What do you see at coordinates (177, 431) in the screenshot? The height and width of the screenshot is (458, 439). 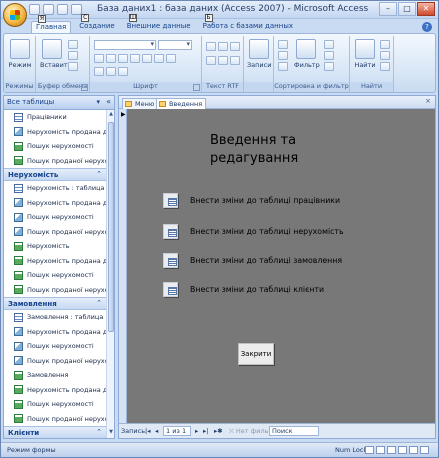 I see `record-position-field: 1 из 1` at bounding box center [177, 431].